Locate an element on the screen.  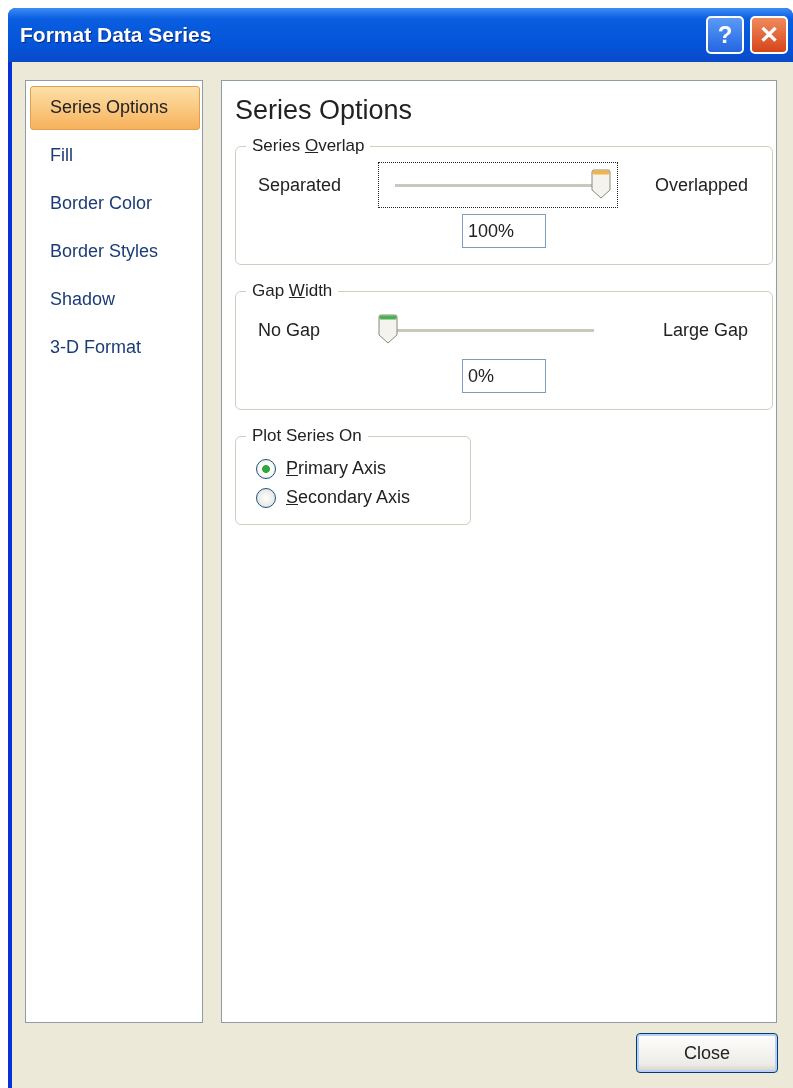
radio-label: Primary Axis is located at coordinates (336, 468).